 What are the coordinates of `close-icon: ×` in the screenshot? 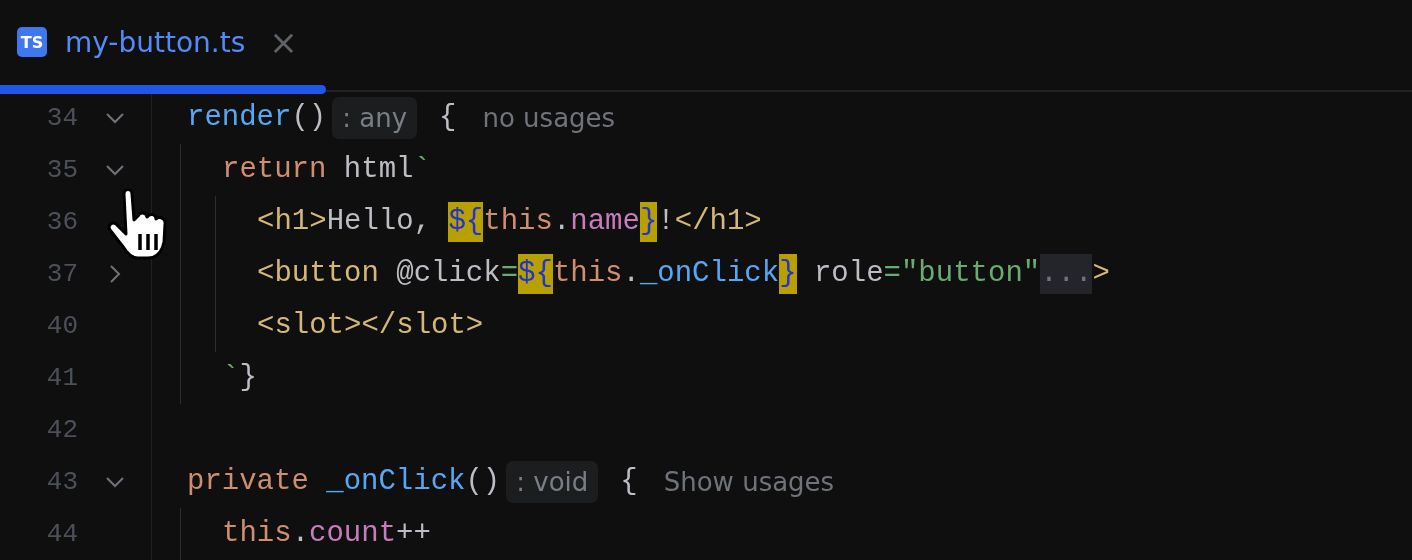 It's located at (283, 42).